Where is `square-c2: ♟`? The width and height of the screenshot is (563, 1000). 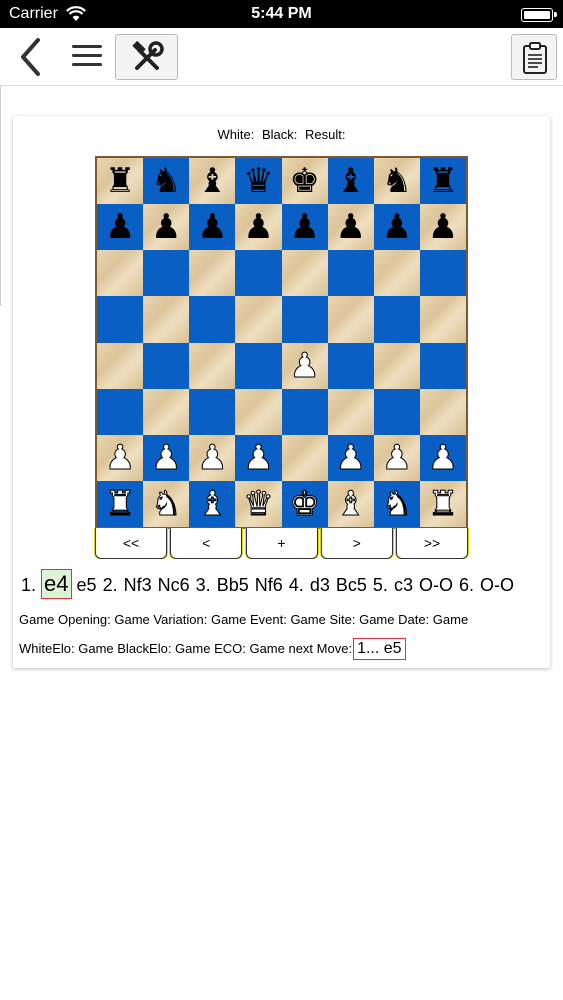 square-c2: ♟ is located at coordinates (212, 457).